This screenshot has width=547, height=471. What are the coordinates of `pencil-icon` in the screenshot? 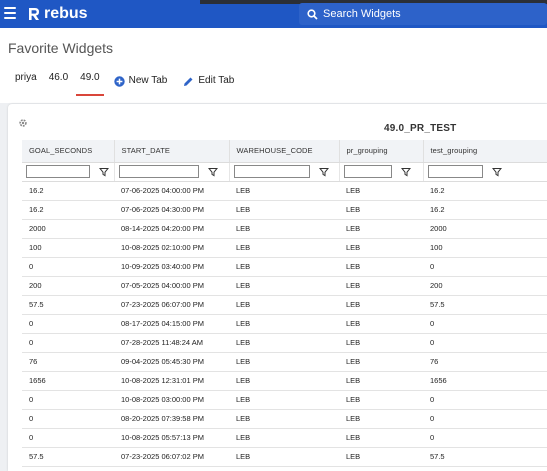 It's located at (188, 81).